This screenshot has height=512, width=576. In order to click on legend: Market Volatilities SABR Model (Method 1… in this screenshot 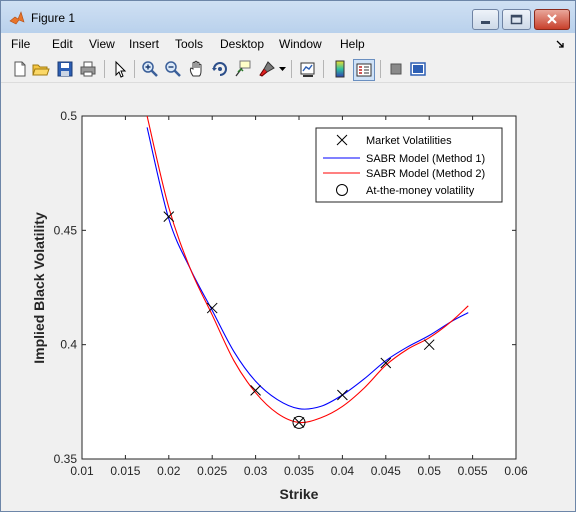, I will do `click(409, 165)`.